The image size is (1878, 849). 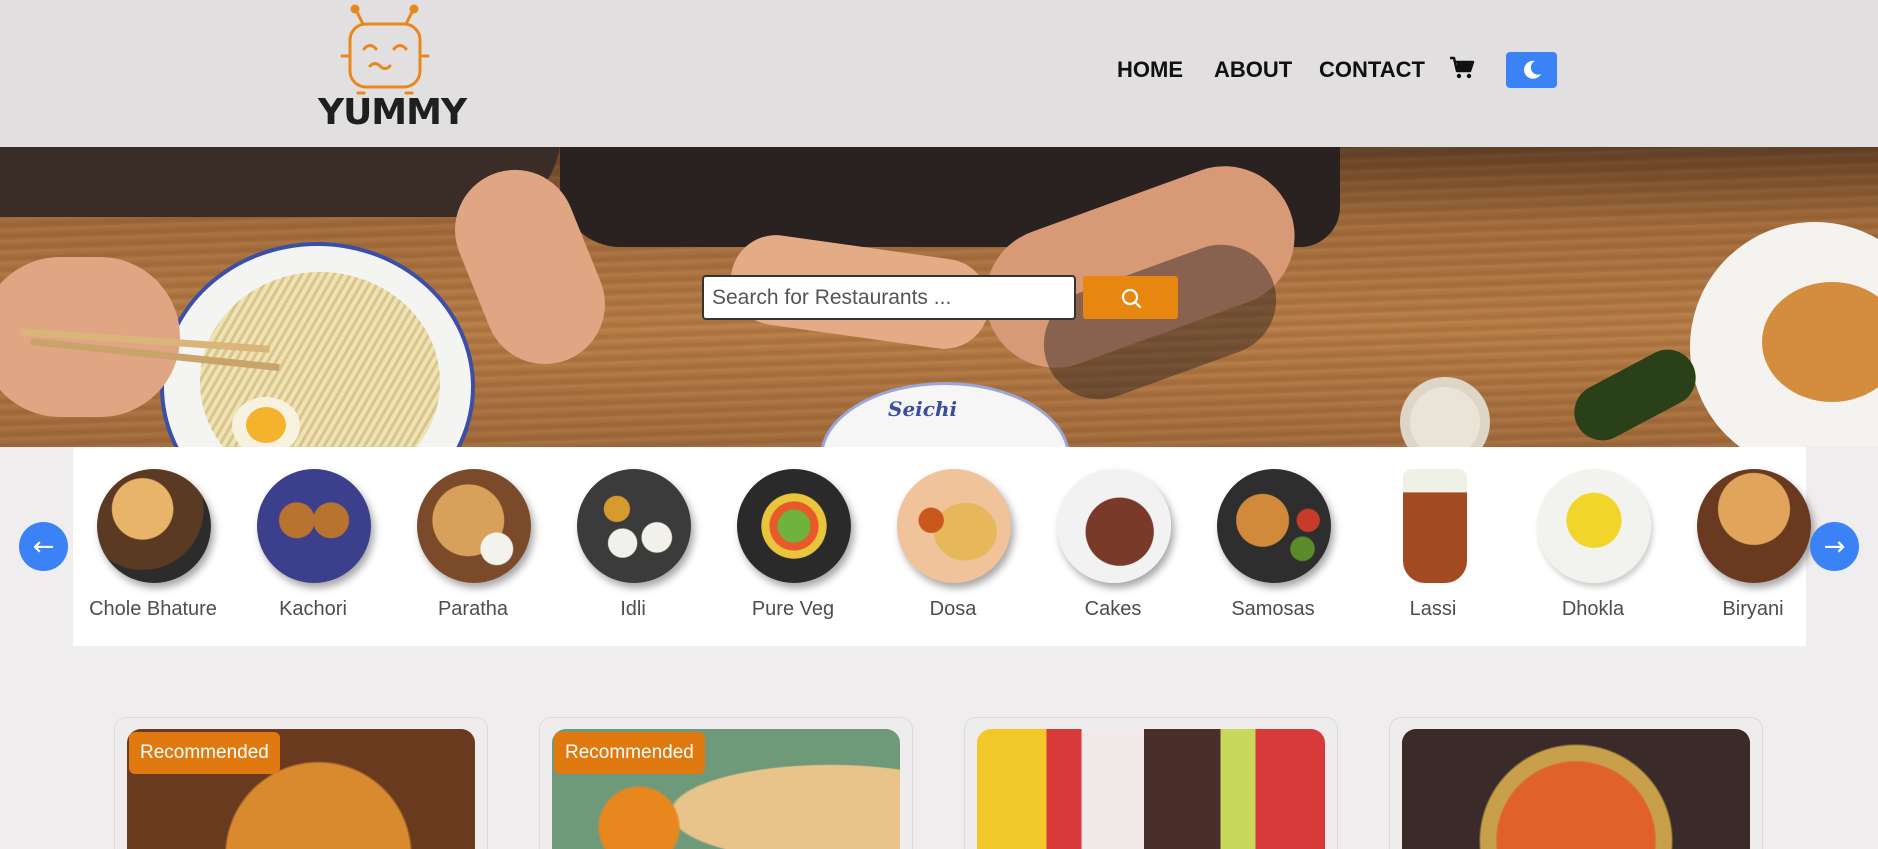 I want to click on category-label: Dosa, so click(x=953, y=609).